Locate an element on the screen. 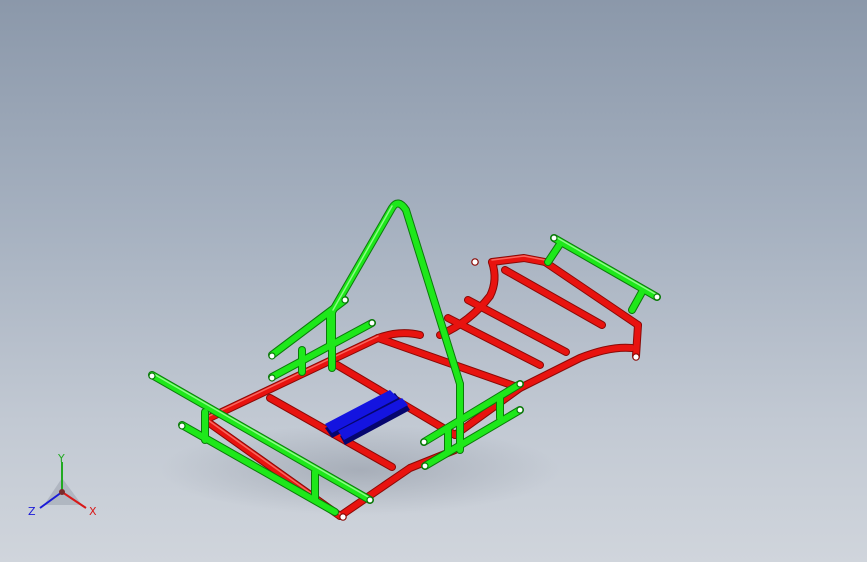 This screenshot has width=867, height=562. triad-x-label: X is located at coordinates (93, 511).